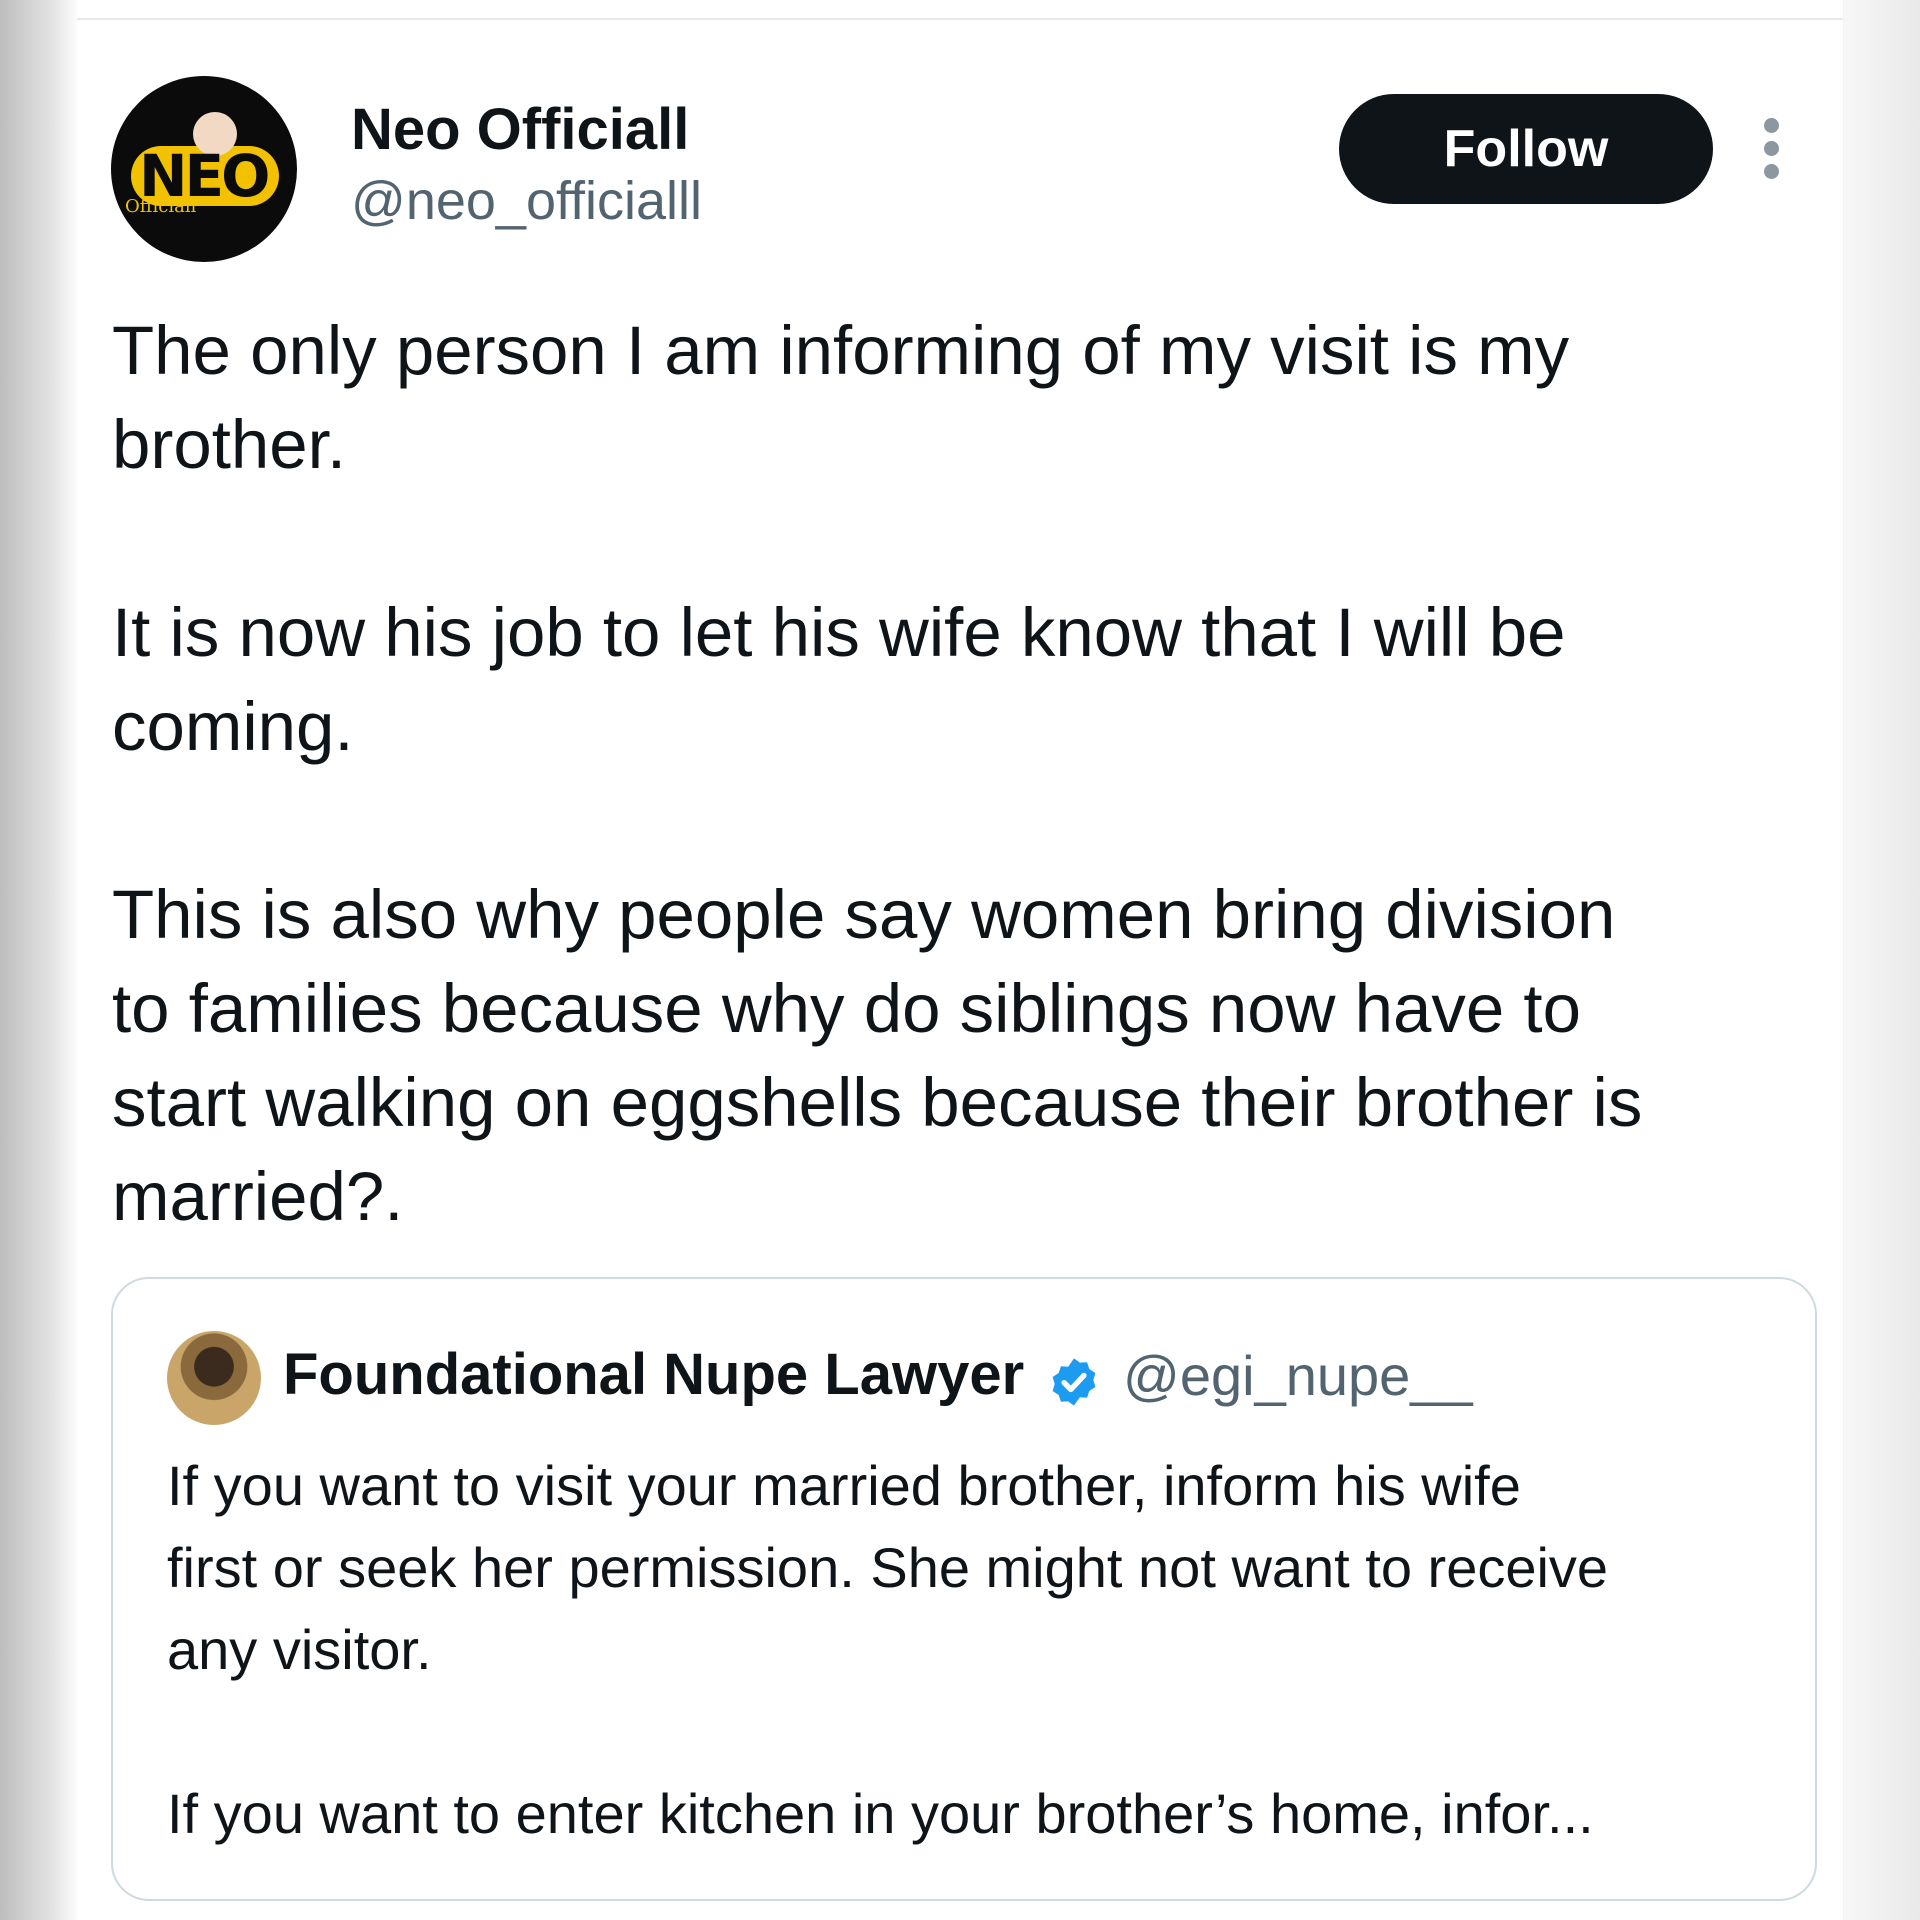 The width and height of the screenshot is (1920, 1920). Describe the element at coordinates (204, 169) in the screenshot. I see `author-avatar: NEO Officiall` at that location.